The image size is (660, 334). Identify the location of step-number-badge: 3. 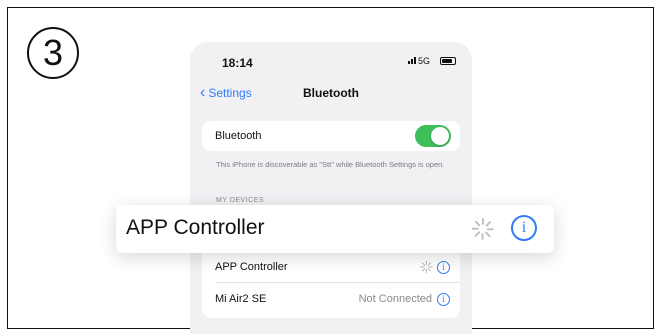
(53, 53).